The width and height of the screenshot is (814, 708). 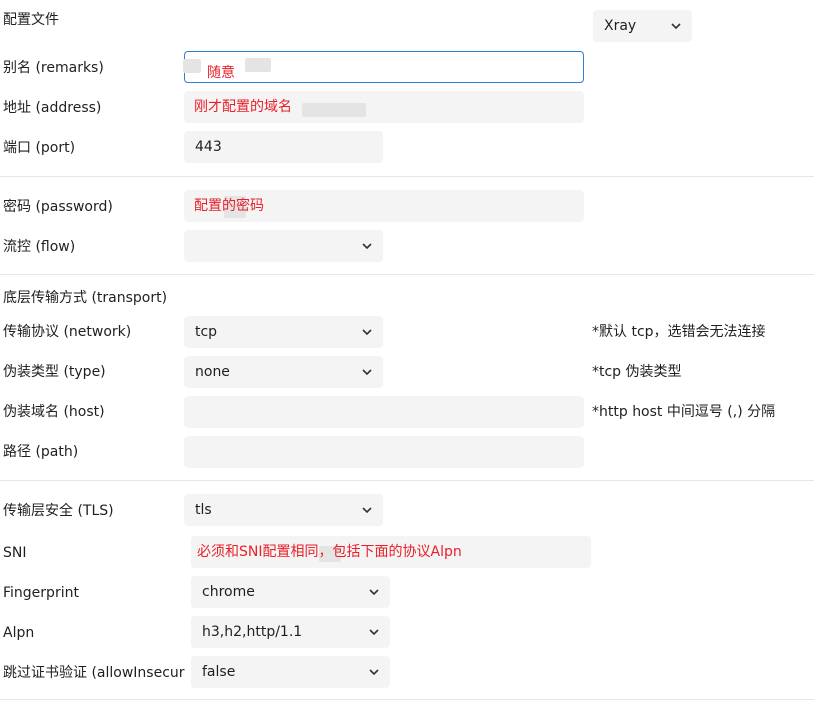 What do you see at coordinates (58, 511) in the screenshot?
I see `tls-label: 传输层安全 (TLS)` at bounding box center [58, 511].